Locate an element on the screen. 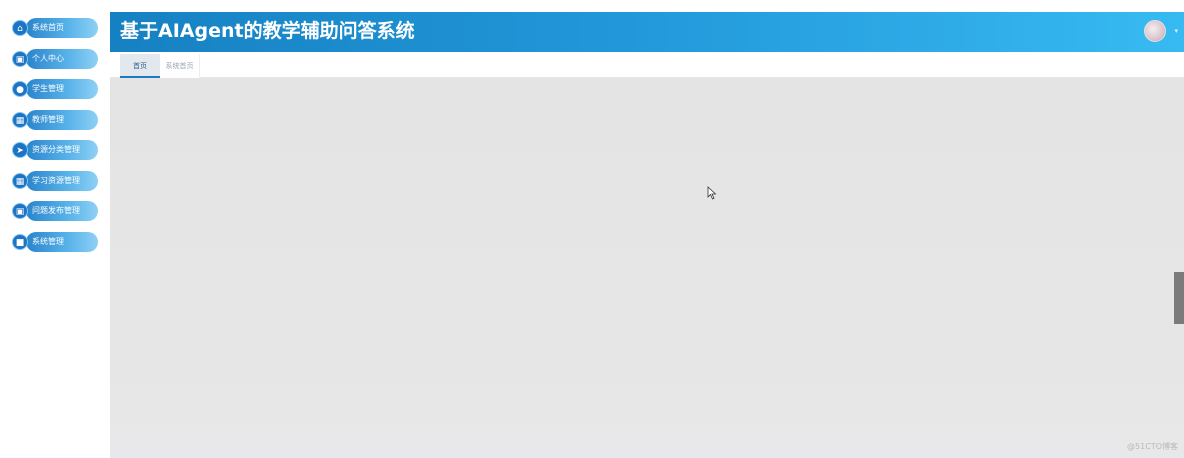 This screenshot has width=1184, height=458. clipboard-icon: ▣ is located at coordinates (20, 211).